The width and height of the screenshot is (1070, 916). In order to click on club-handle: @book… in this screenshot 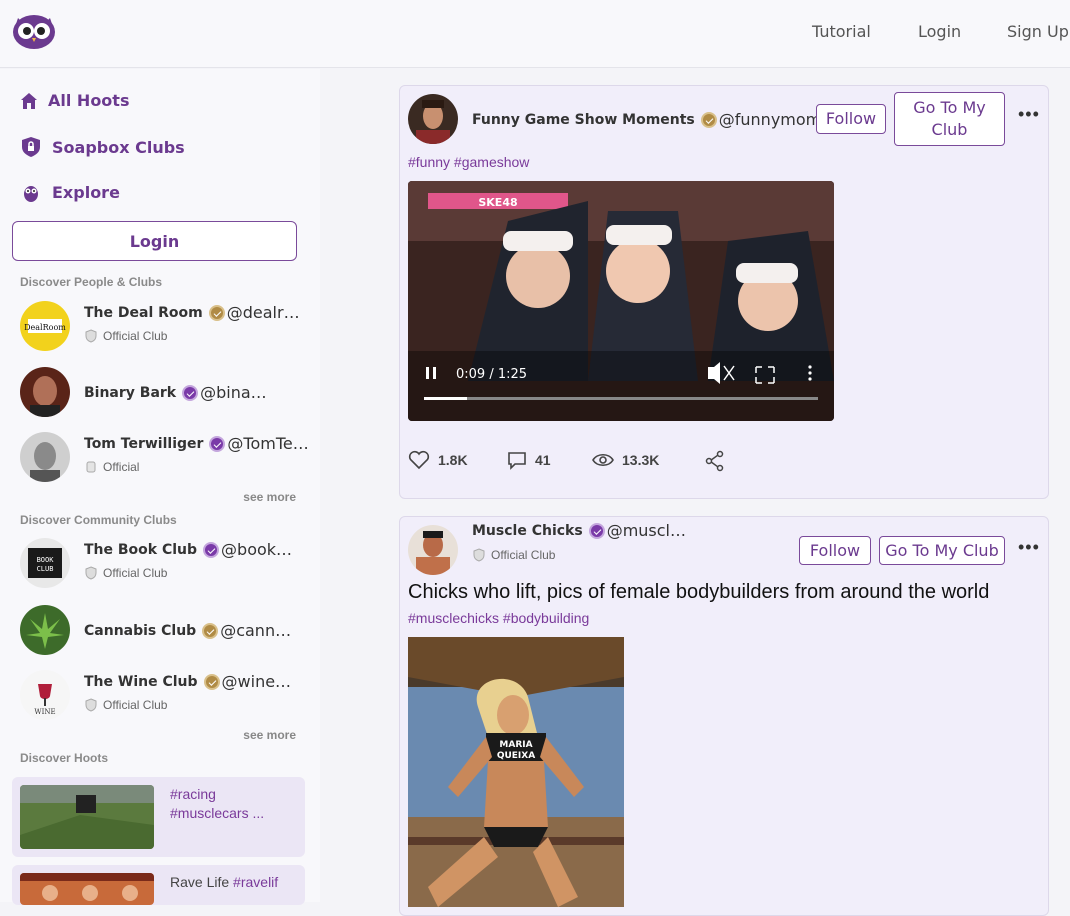, I will do `click(257, 549)`.